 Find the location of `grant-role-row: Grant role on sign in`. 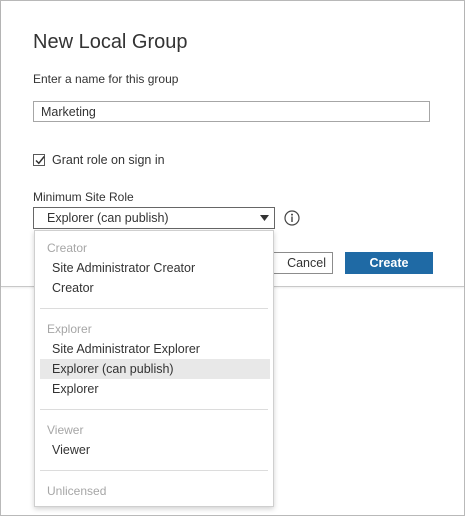

grant-role-row: Grant role on sign in is located at coordinates (99, 160).